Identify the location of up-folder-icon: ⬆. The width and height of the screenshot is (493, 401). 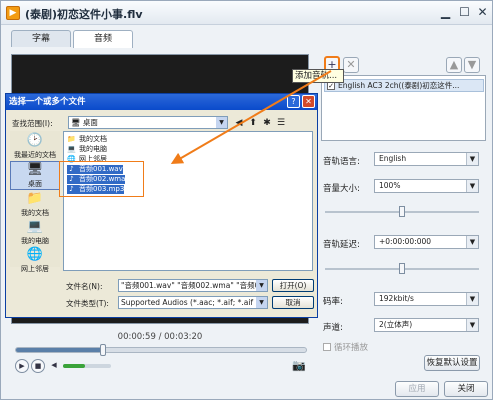
(253, 123).